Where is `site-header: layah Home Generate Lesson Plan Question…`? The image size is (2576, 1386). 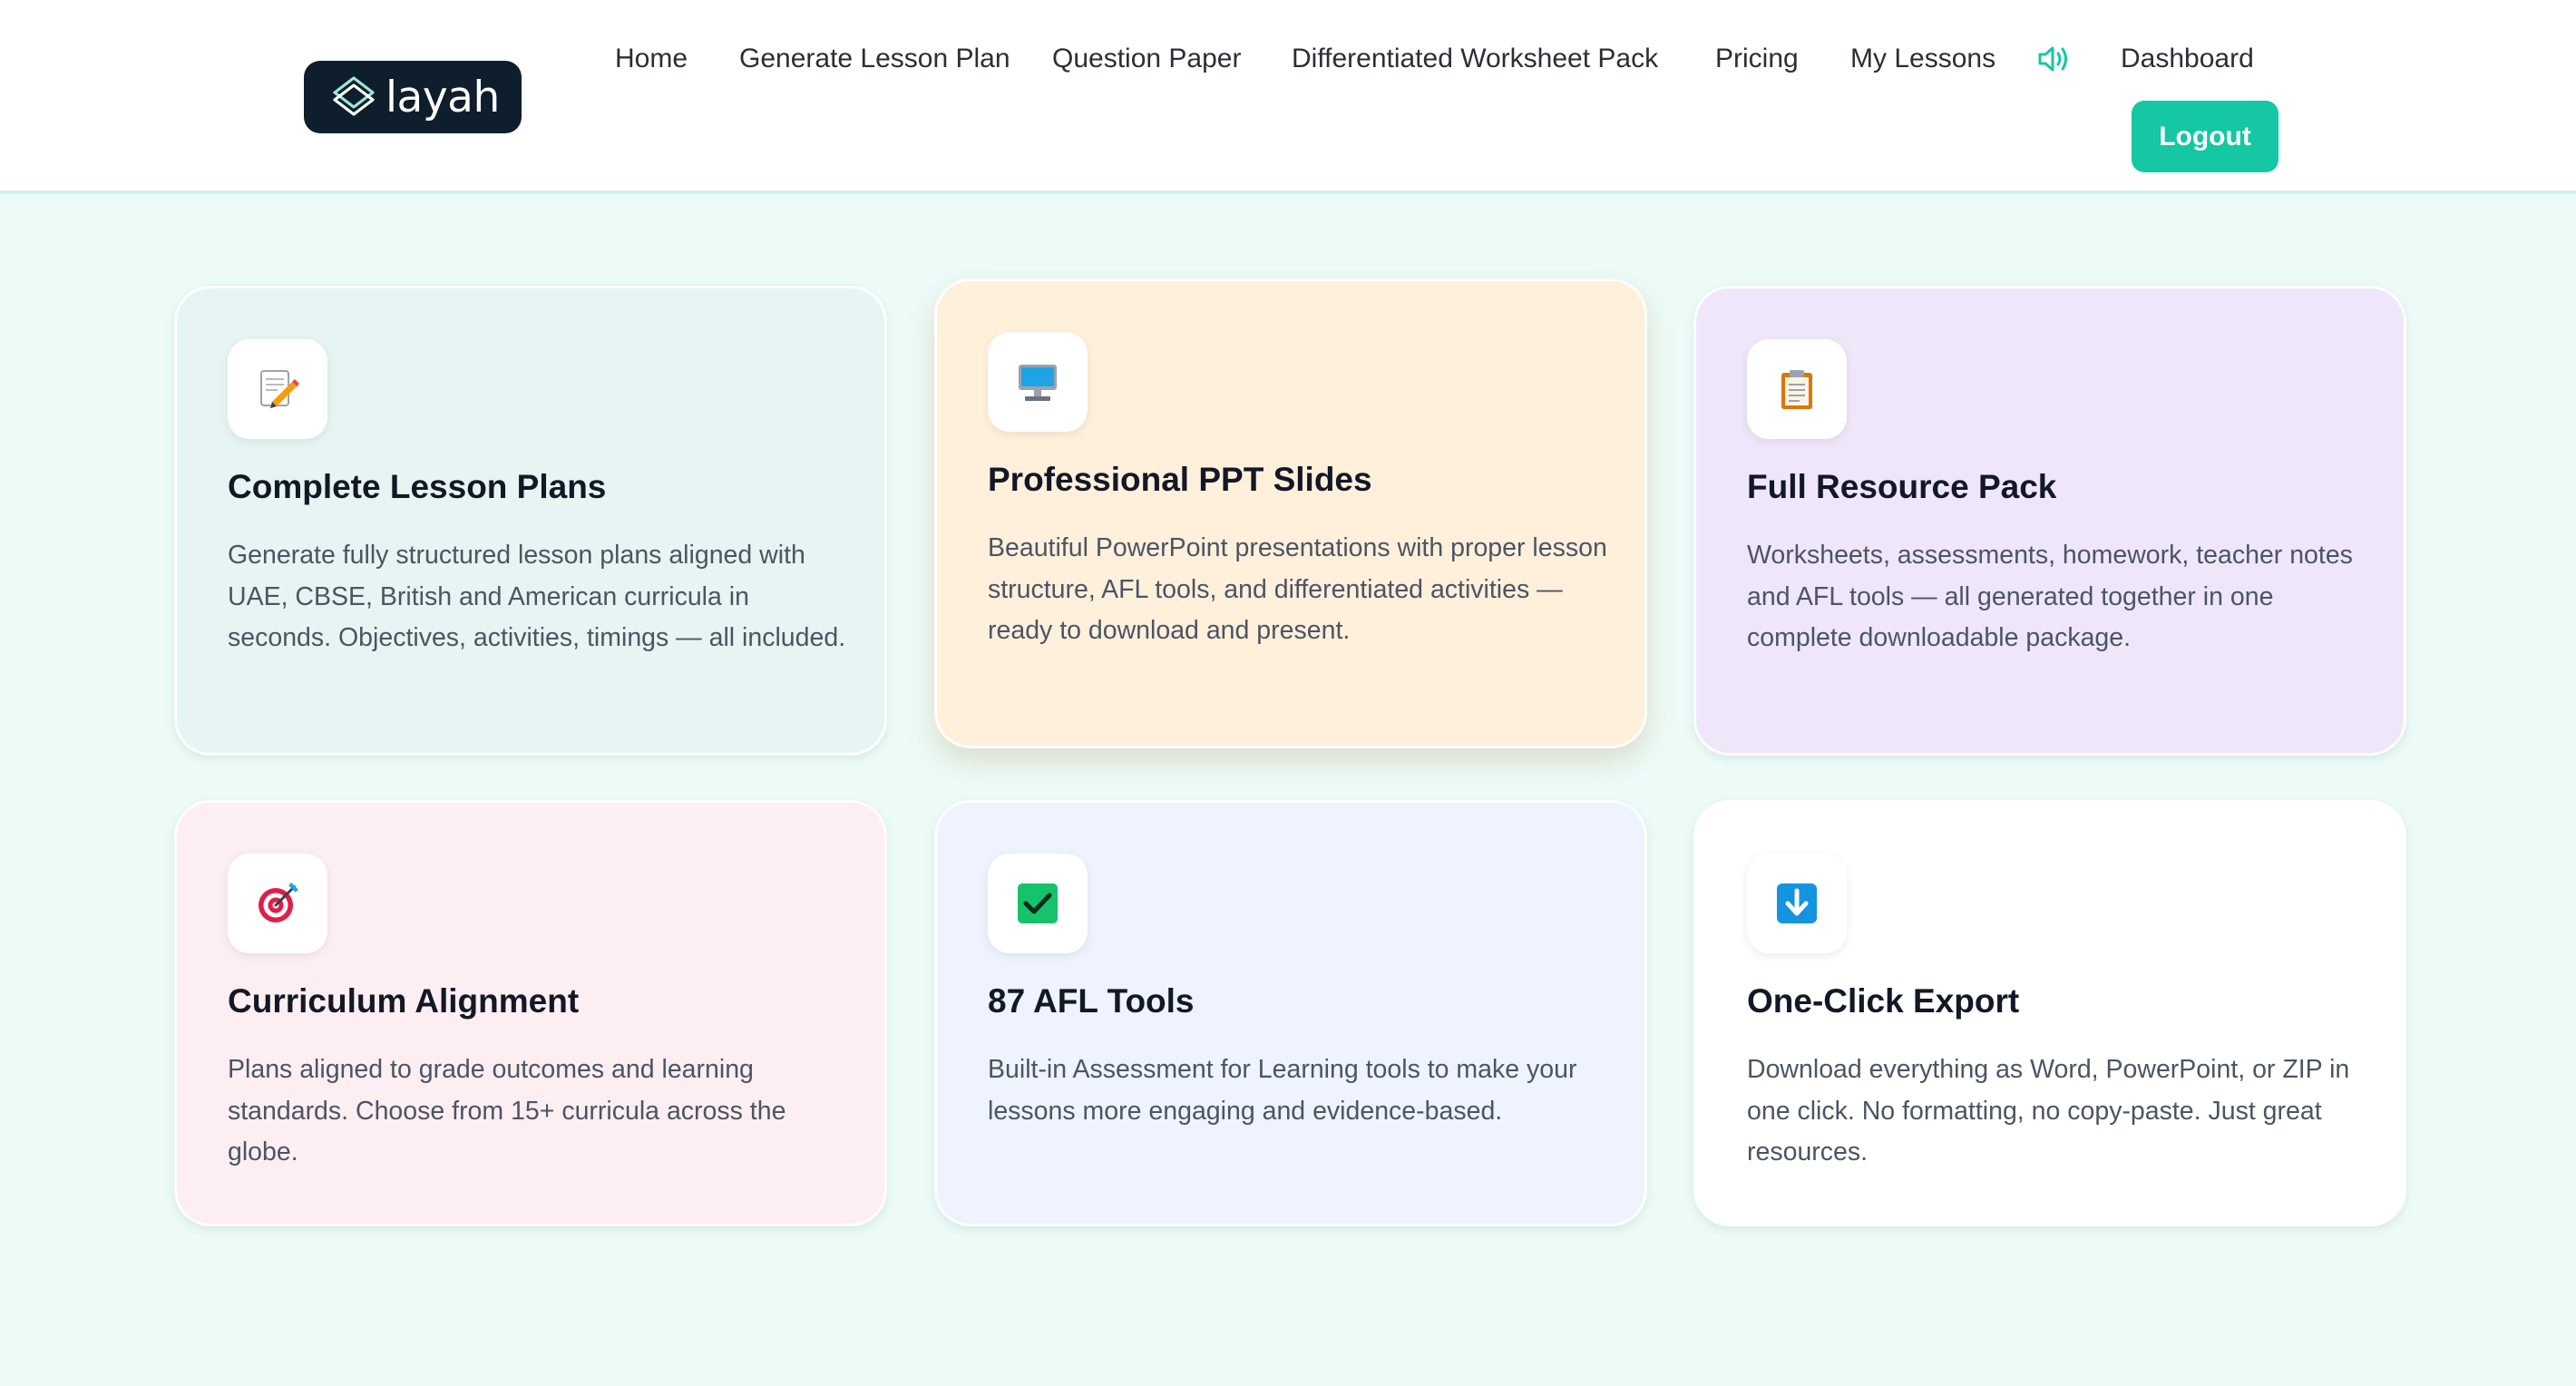
site-header: layah Home Generate Lesson Plan Question… is located at coordinates (1288, 97).